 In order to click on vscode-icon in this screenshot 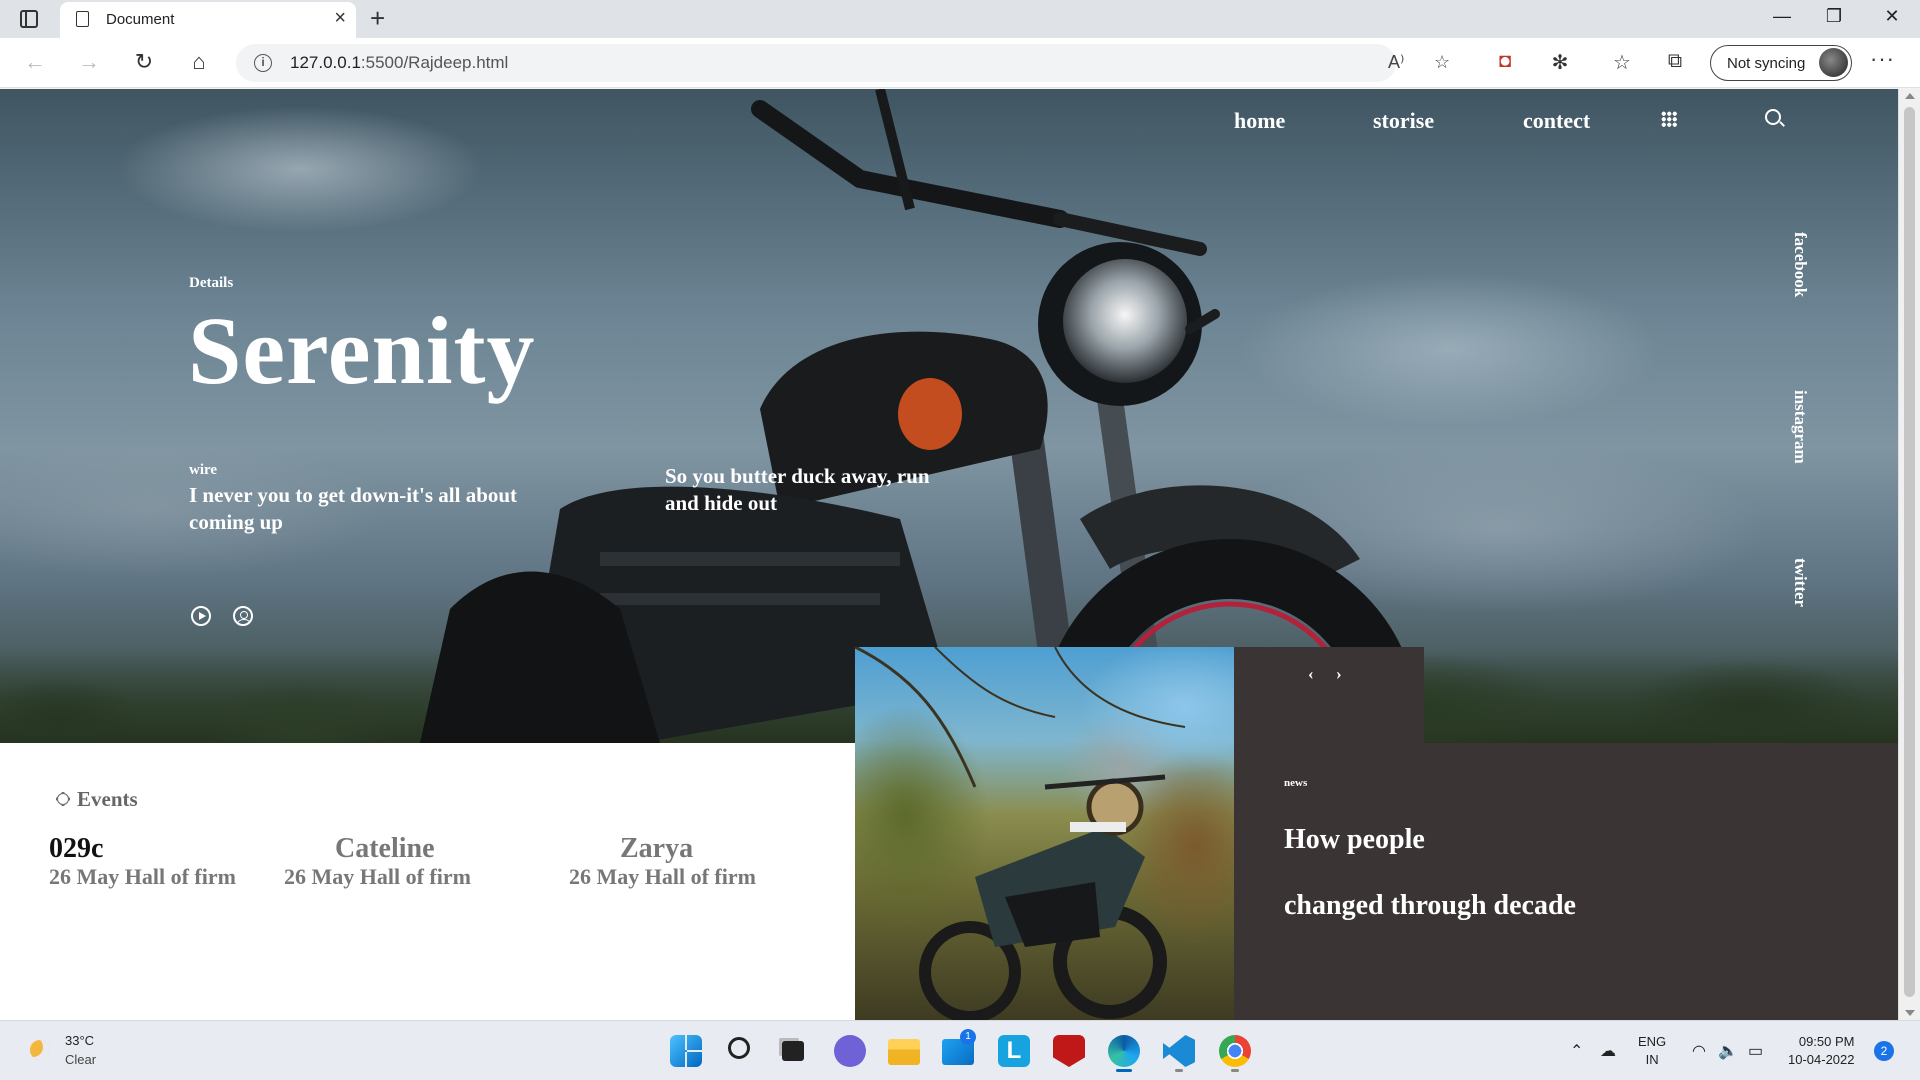, I will do `click(1179, 1051)`.